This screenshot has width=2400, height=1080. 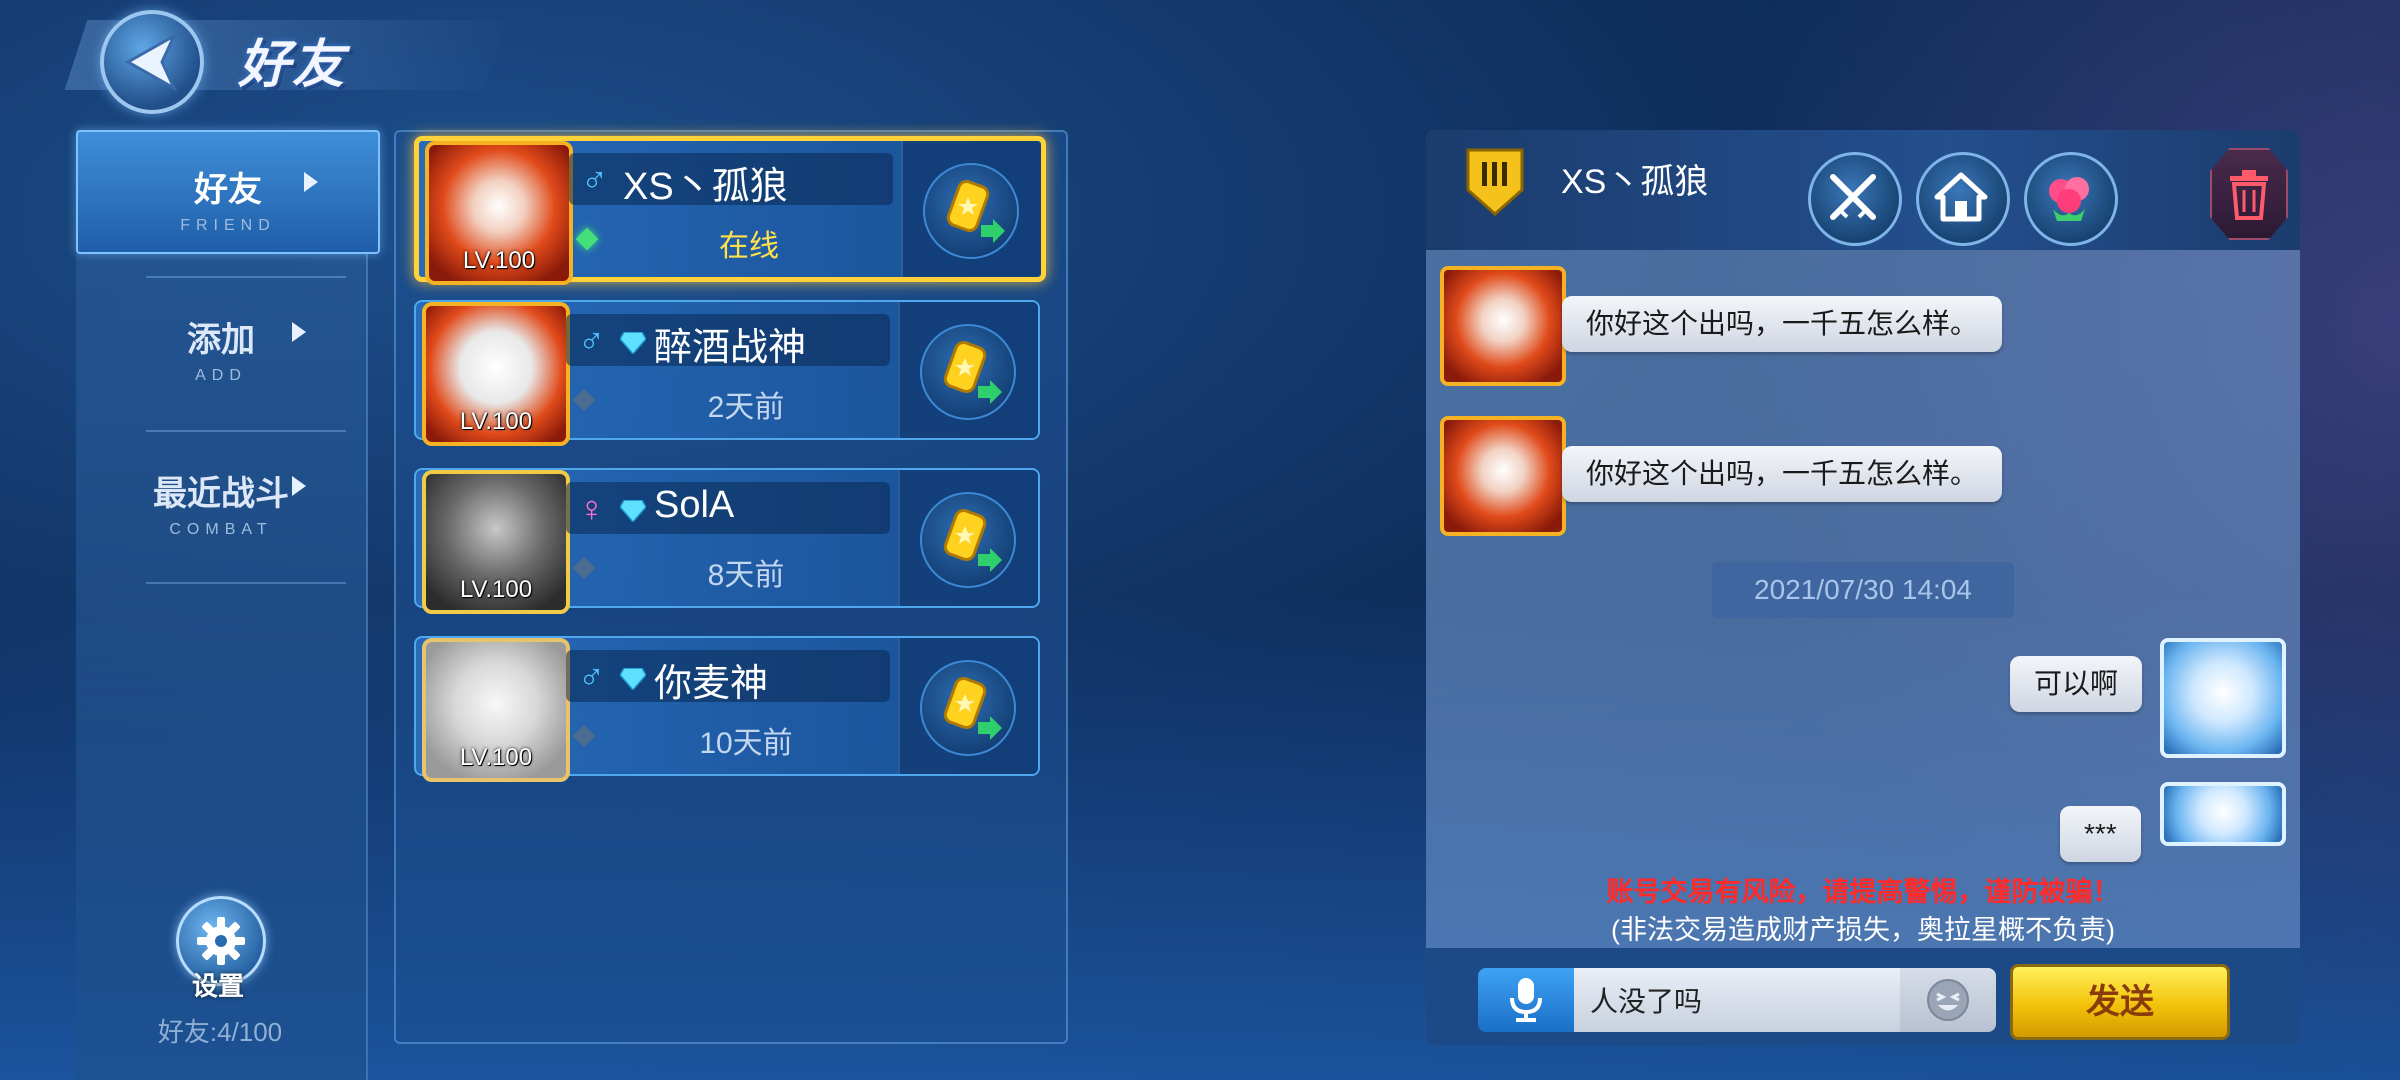 I want to click on microphone-icon, so click(x=1526, y=1000).